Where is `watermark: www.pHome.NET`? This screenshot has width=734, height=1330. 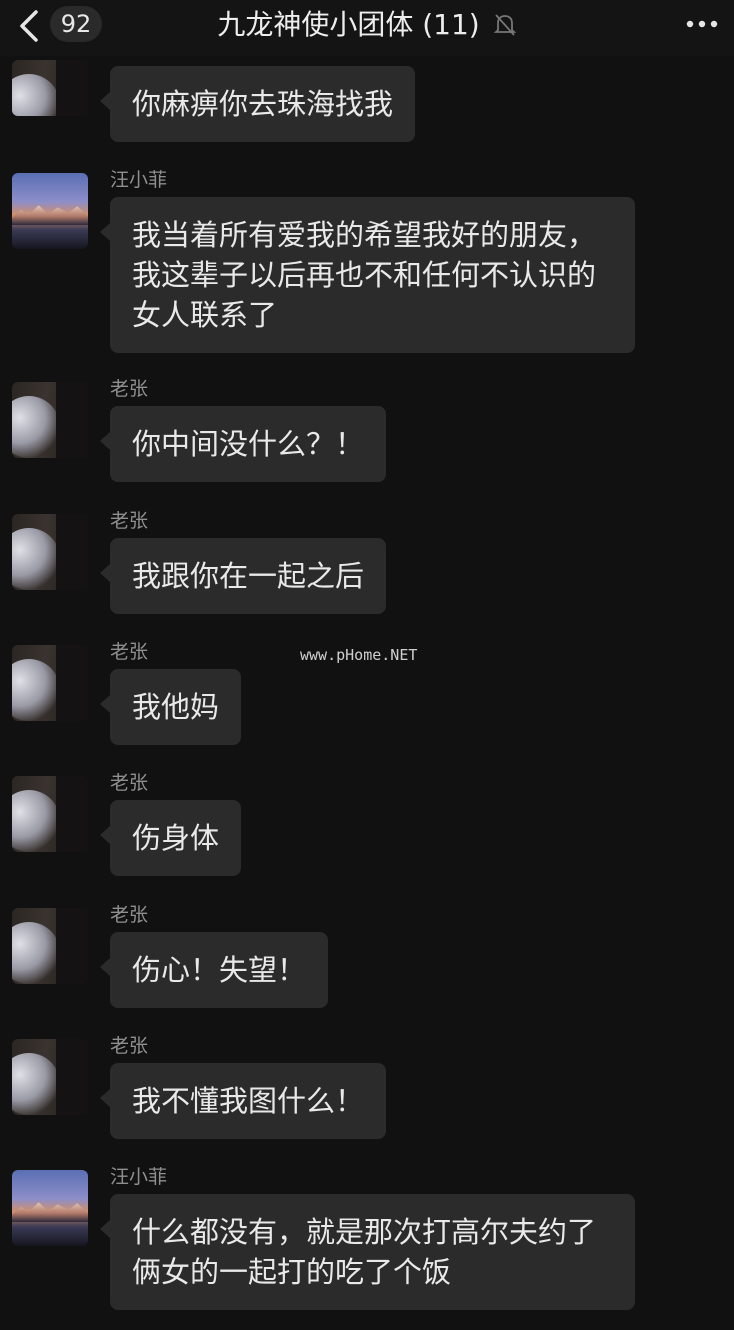 watermark: www.pHome.NET is located at coordinates (359, 655).